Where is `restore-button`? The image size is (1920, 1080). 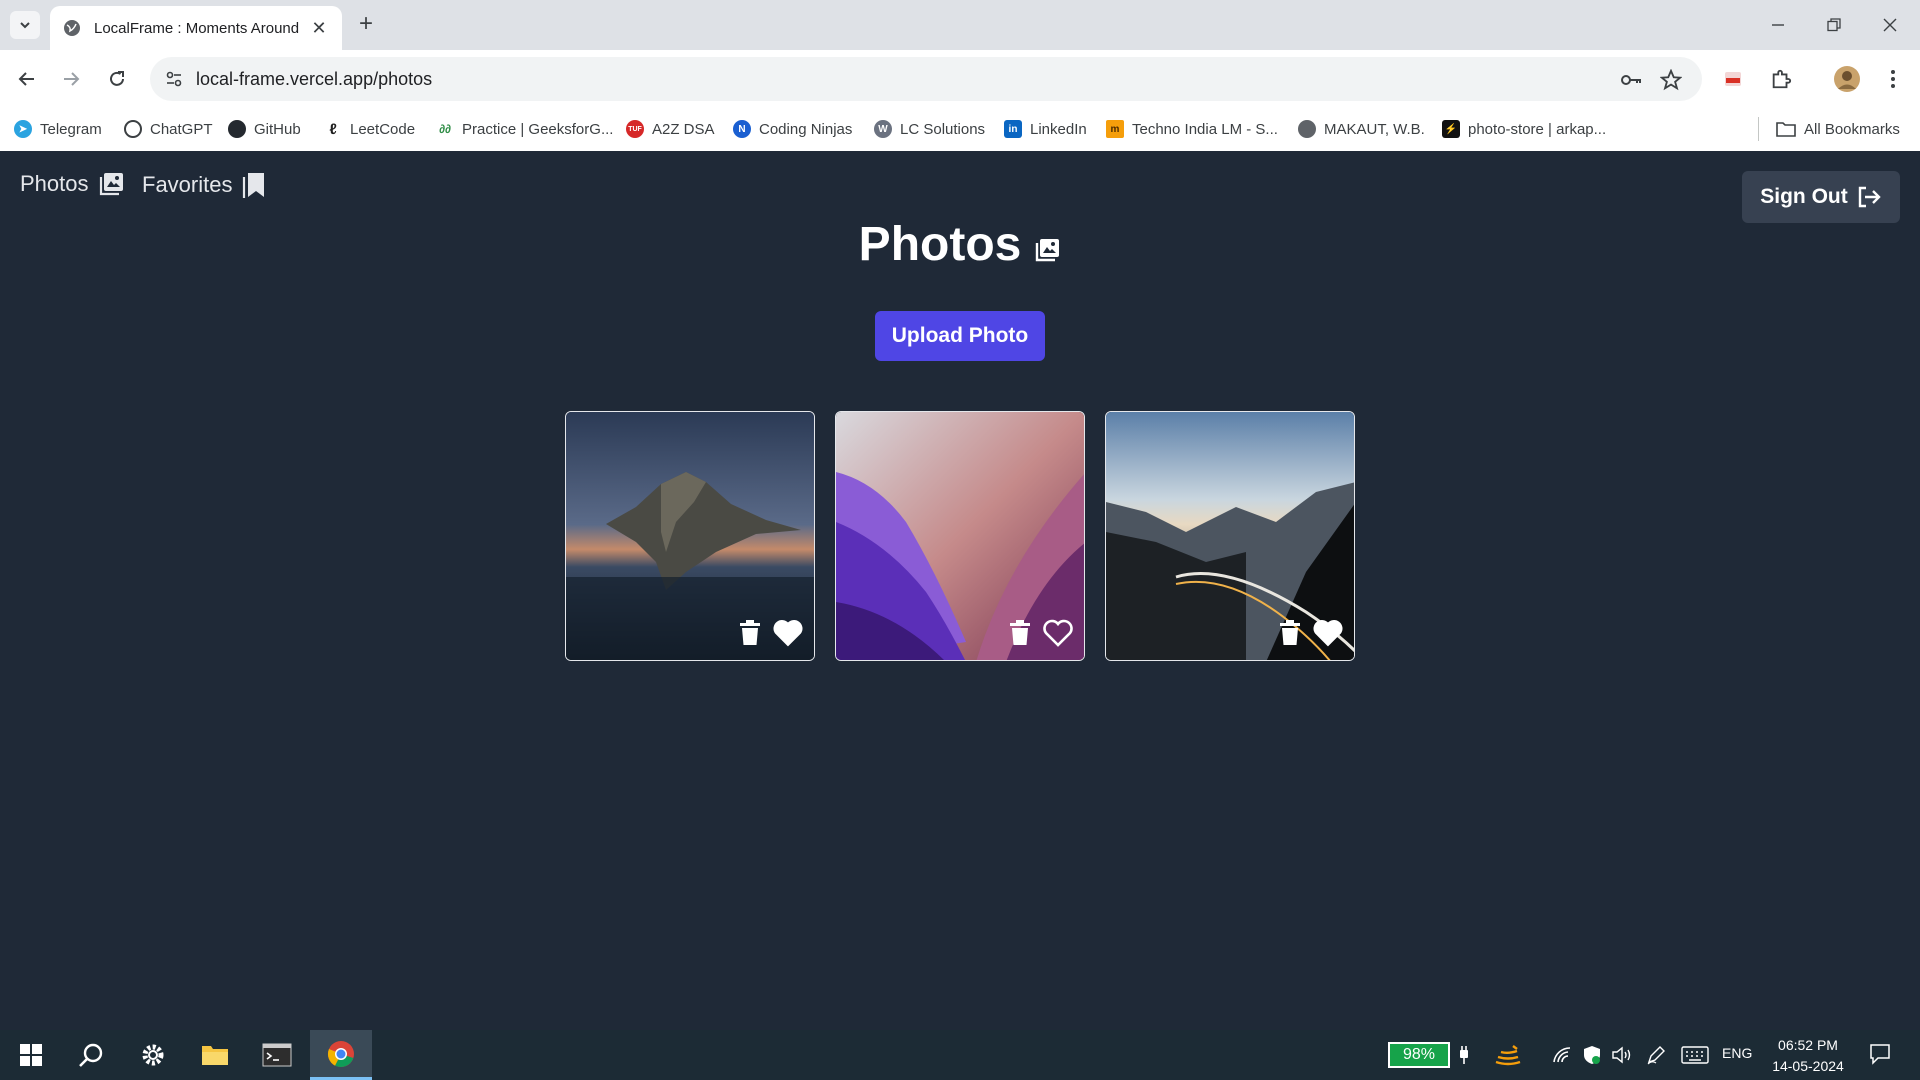 restore-button is located at coordinates (1834, 25).